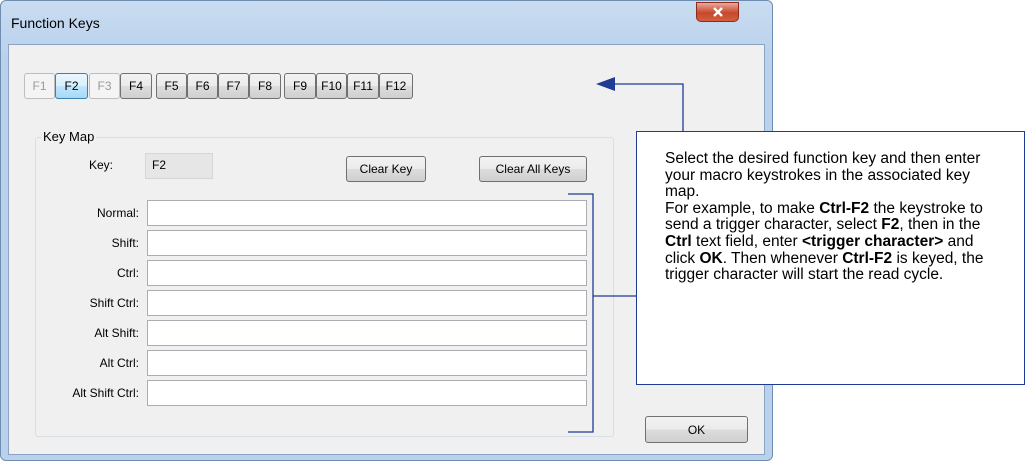 The image size is (1028, 466). What do you see at coordinates (605, 84) in the screenshot?
I see `callout-arrowhead` at bounding box center [605, 84].